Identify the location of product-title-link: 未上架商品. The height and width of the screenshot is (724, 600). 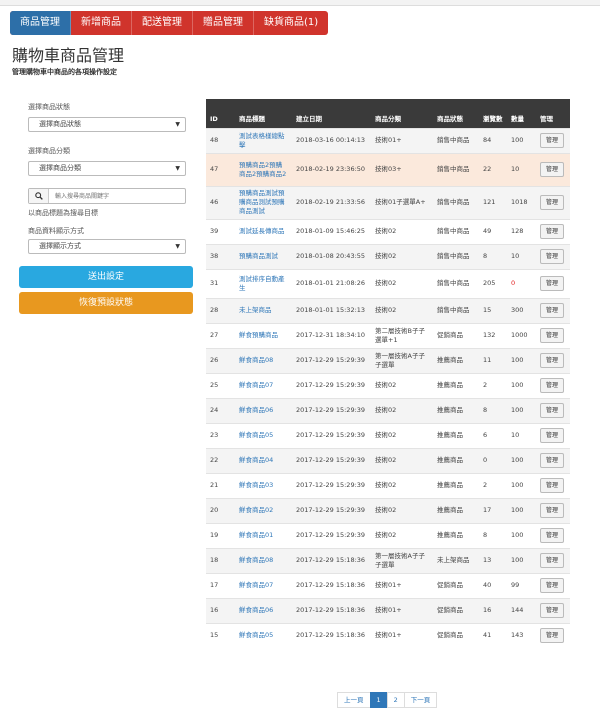
(263, 310).